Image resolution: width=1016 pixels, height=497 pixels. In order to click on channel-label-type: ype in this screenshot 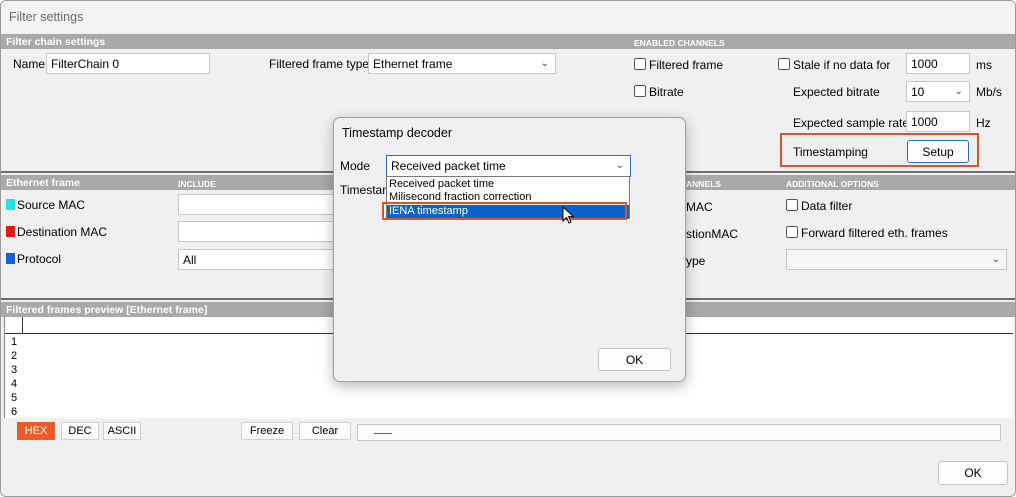, I will do `click(696, 261)`.